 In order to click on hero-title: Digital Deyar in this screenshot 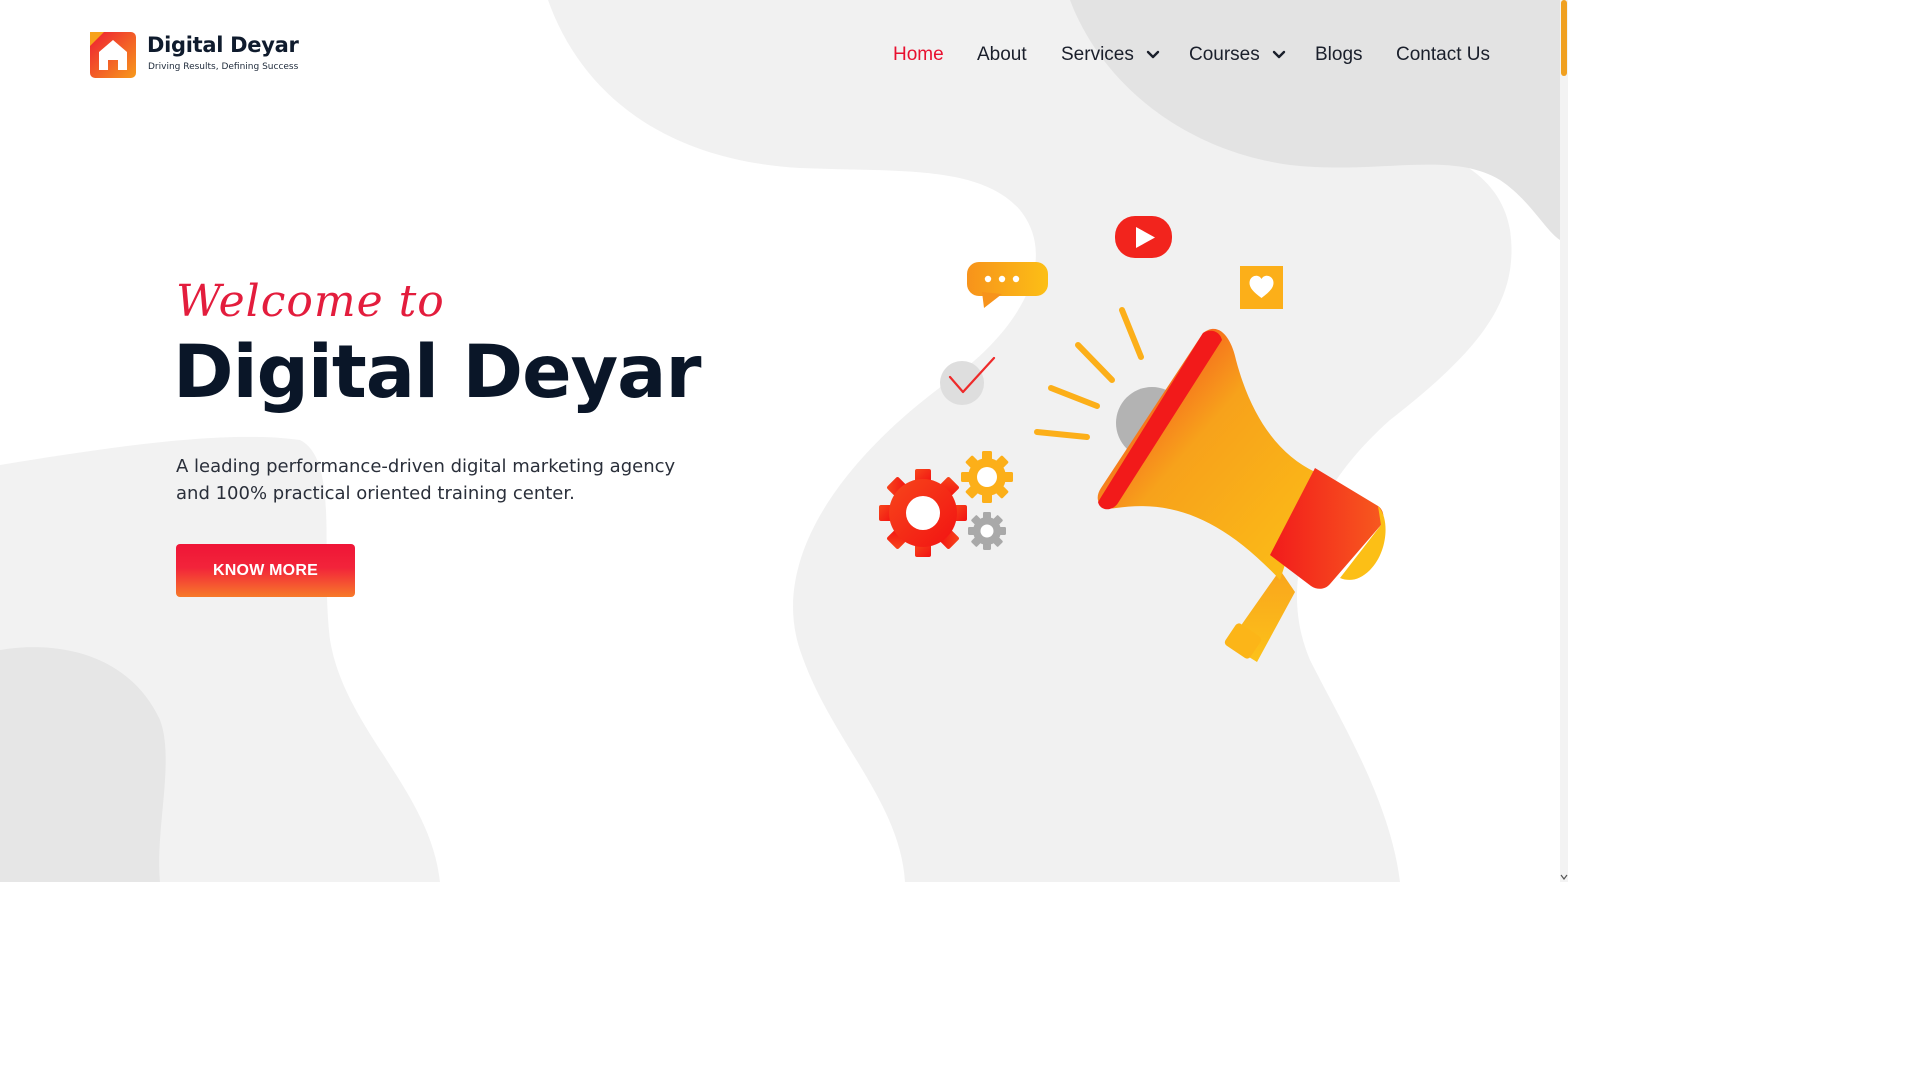, I will do `click(437, 372)`.